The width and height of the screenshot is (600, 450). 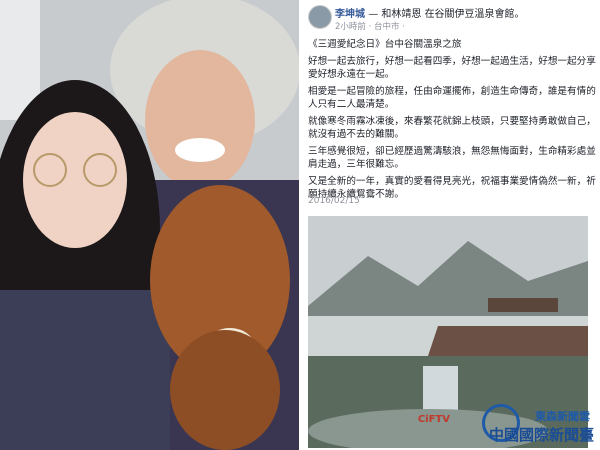 I want to click on checkin-location: 在谷關伊豆溫泉會館。, so click(x=475, y=14).